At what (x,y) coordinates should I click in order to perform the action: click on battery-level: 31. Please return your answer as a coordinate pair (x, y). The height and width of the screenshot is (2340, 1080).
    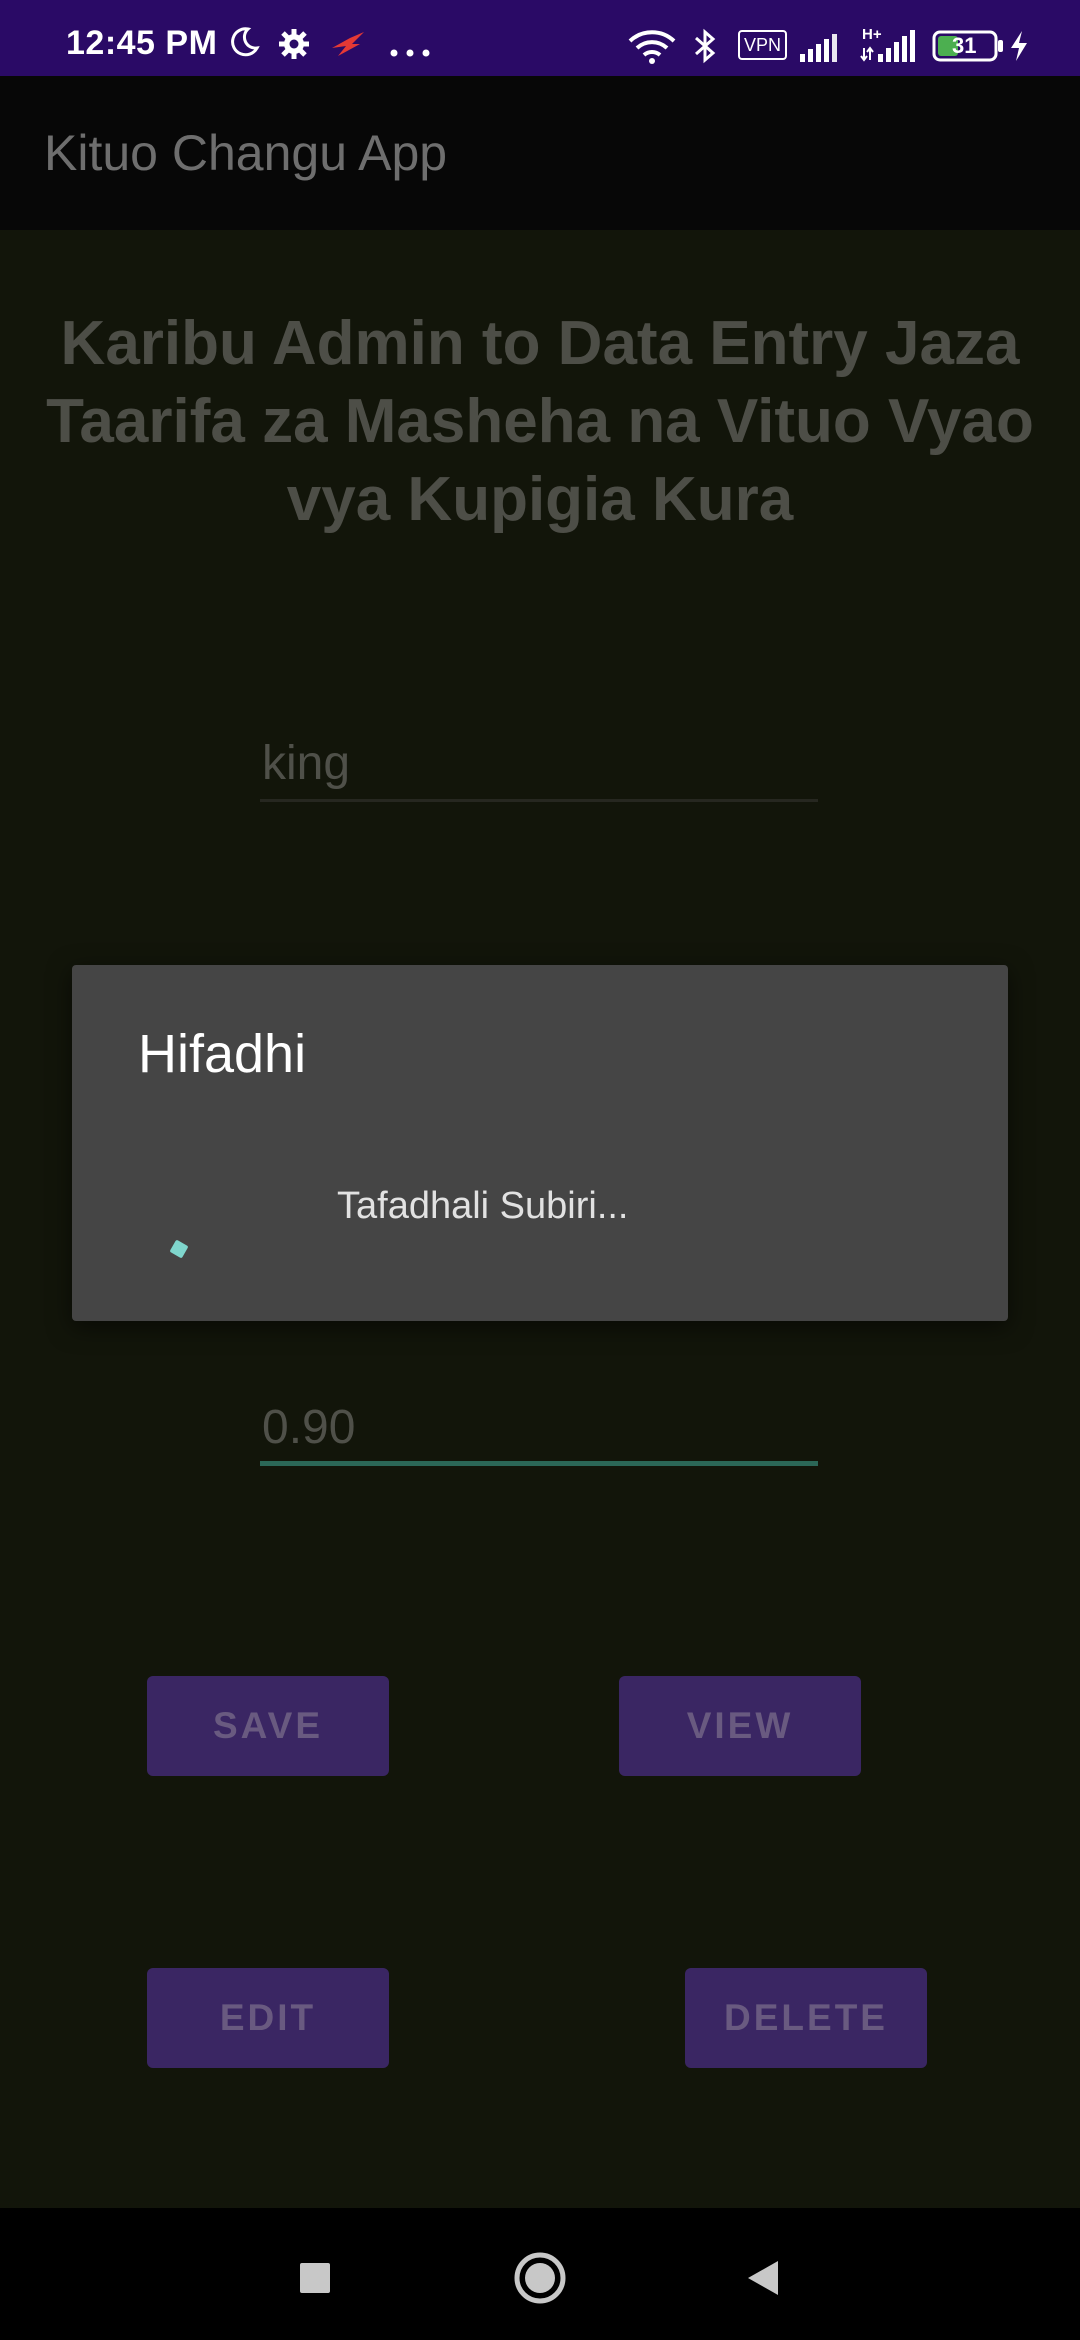
    Looking at the image, I should click on (964, 45).